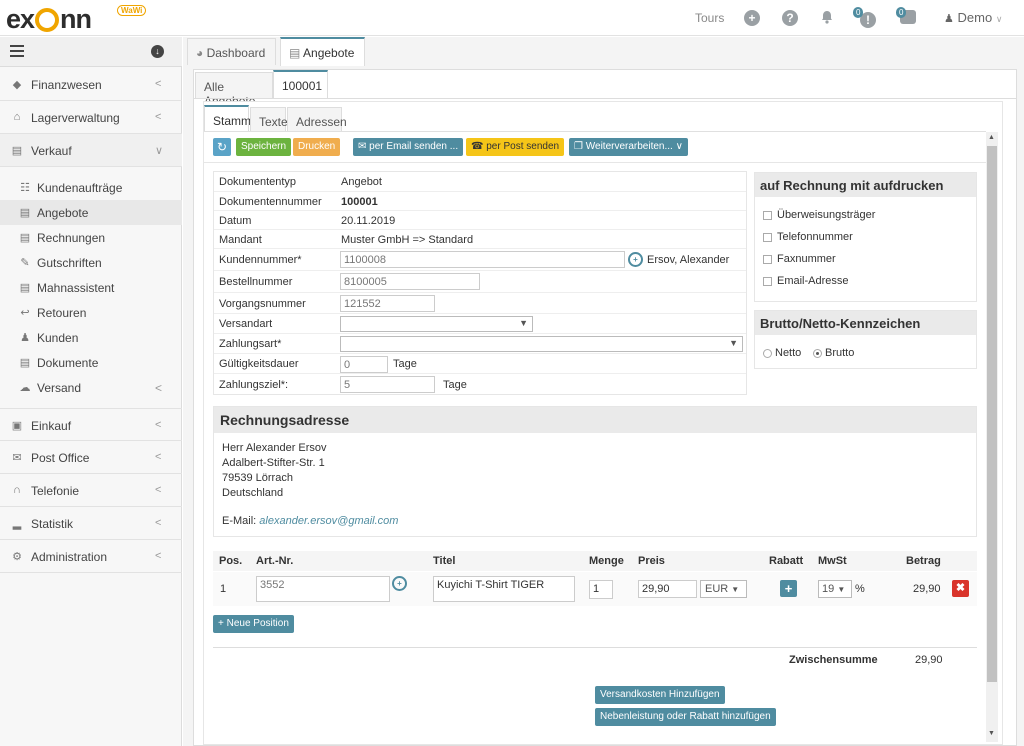 The width and height of the screenshot is (1024, 746). Describe the element at coordinates (317, 147) in the screenshot. I see `print-button: Drucken` at that location.